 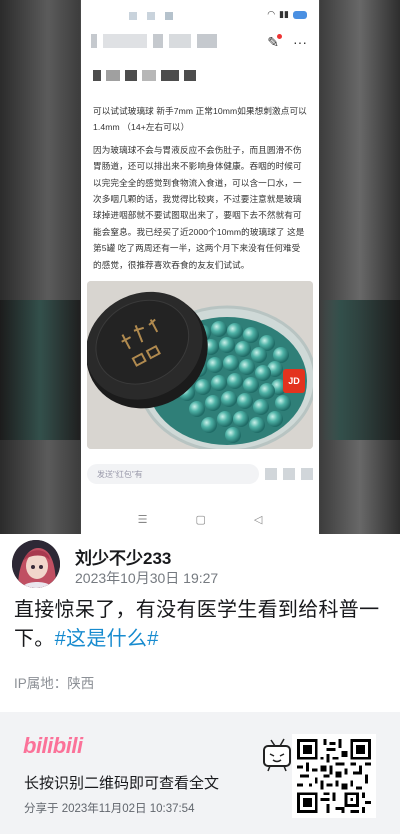 What do you see at coordinates (294, 381) in the screenshot?
I see `jd-badge: JD` at bounding box center [294, 381].